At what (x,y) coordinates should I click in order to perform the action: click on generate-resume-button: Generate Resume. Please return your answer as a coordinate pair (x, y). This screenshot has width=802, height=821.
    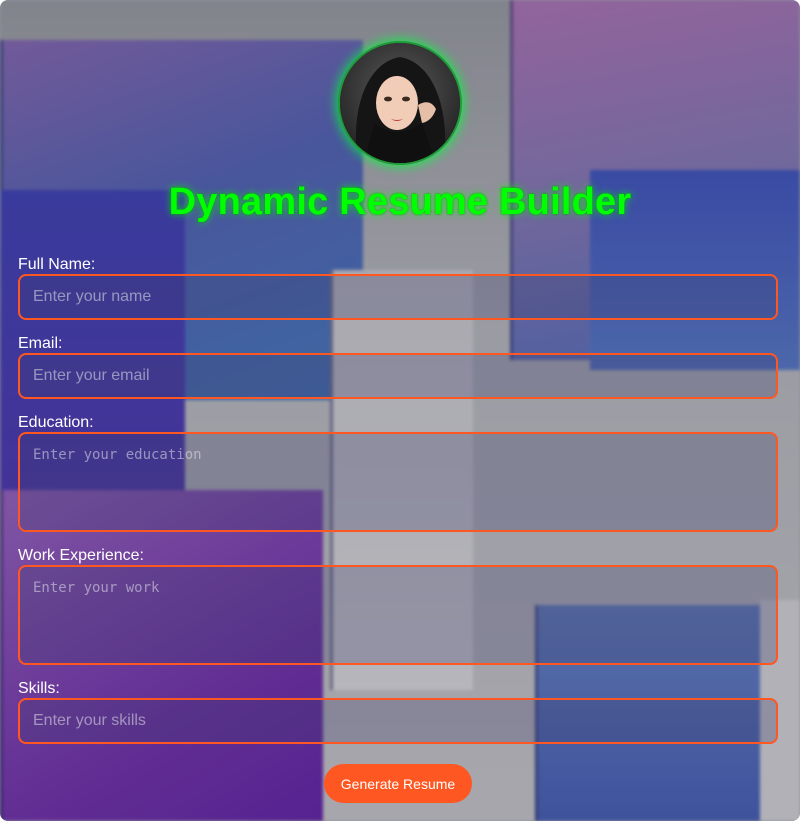
    Looking at the image, I should click on (398, 783).